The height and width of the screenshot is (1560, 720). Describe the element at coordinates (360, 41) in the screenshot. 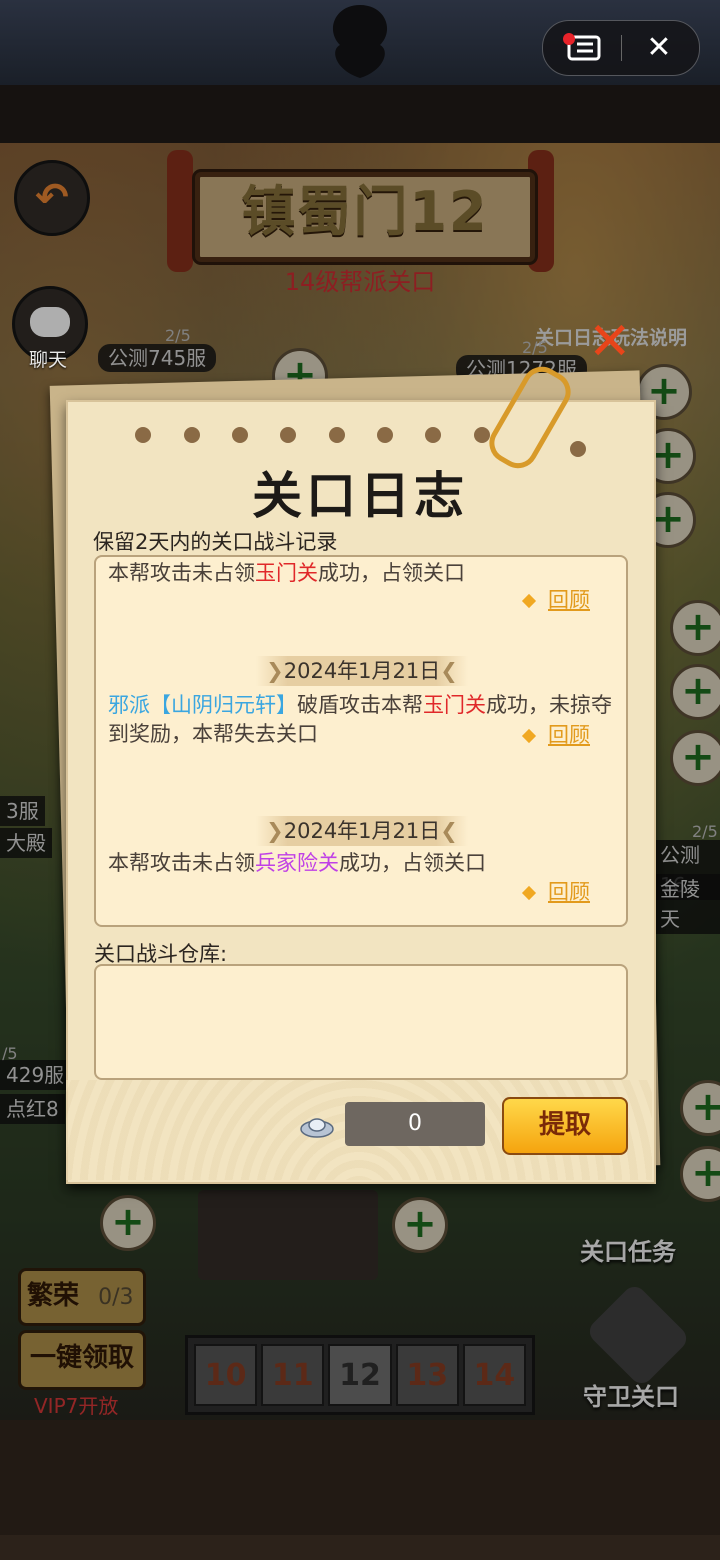

I see `roof-ornament-icon` at that location.